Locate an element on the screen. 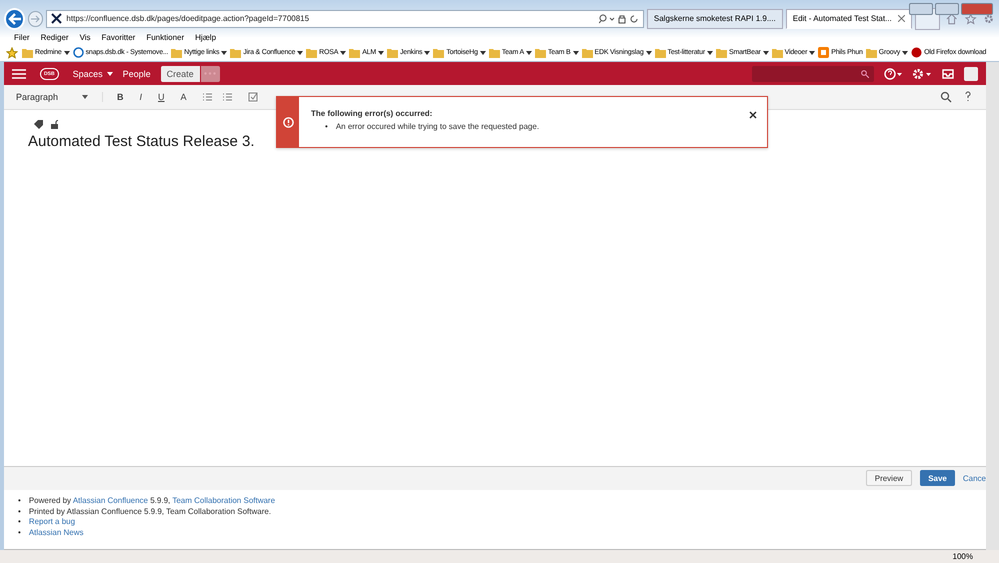 The height and width of the screenshot is (563, 999). more-button is located at coordinates (210, 74).